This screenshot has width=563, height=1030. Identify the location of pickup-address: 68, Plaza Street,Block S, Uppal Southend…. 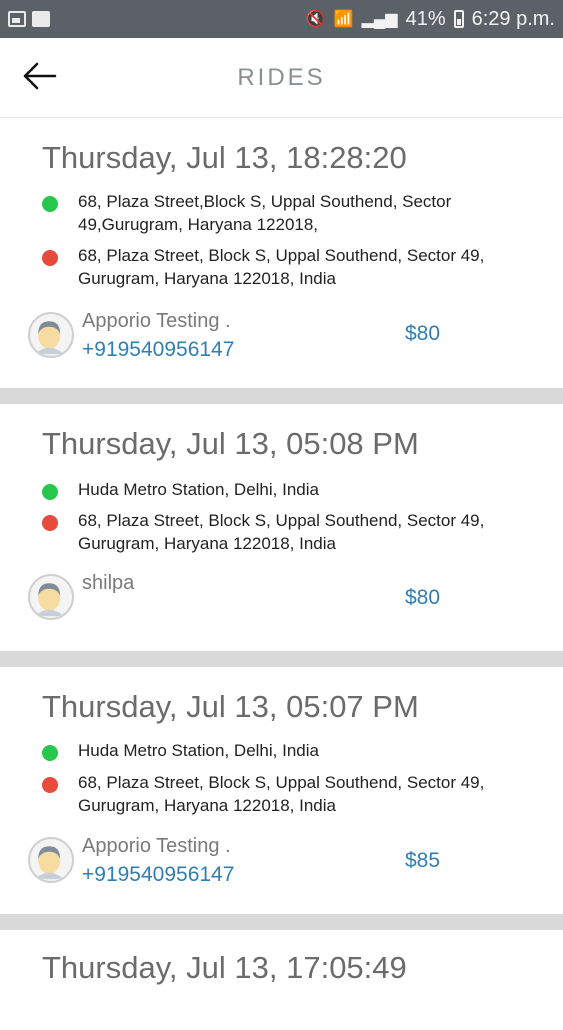
(265, 213).